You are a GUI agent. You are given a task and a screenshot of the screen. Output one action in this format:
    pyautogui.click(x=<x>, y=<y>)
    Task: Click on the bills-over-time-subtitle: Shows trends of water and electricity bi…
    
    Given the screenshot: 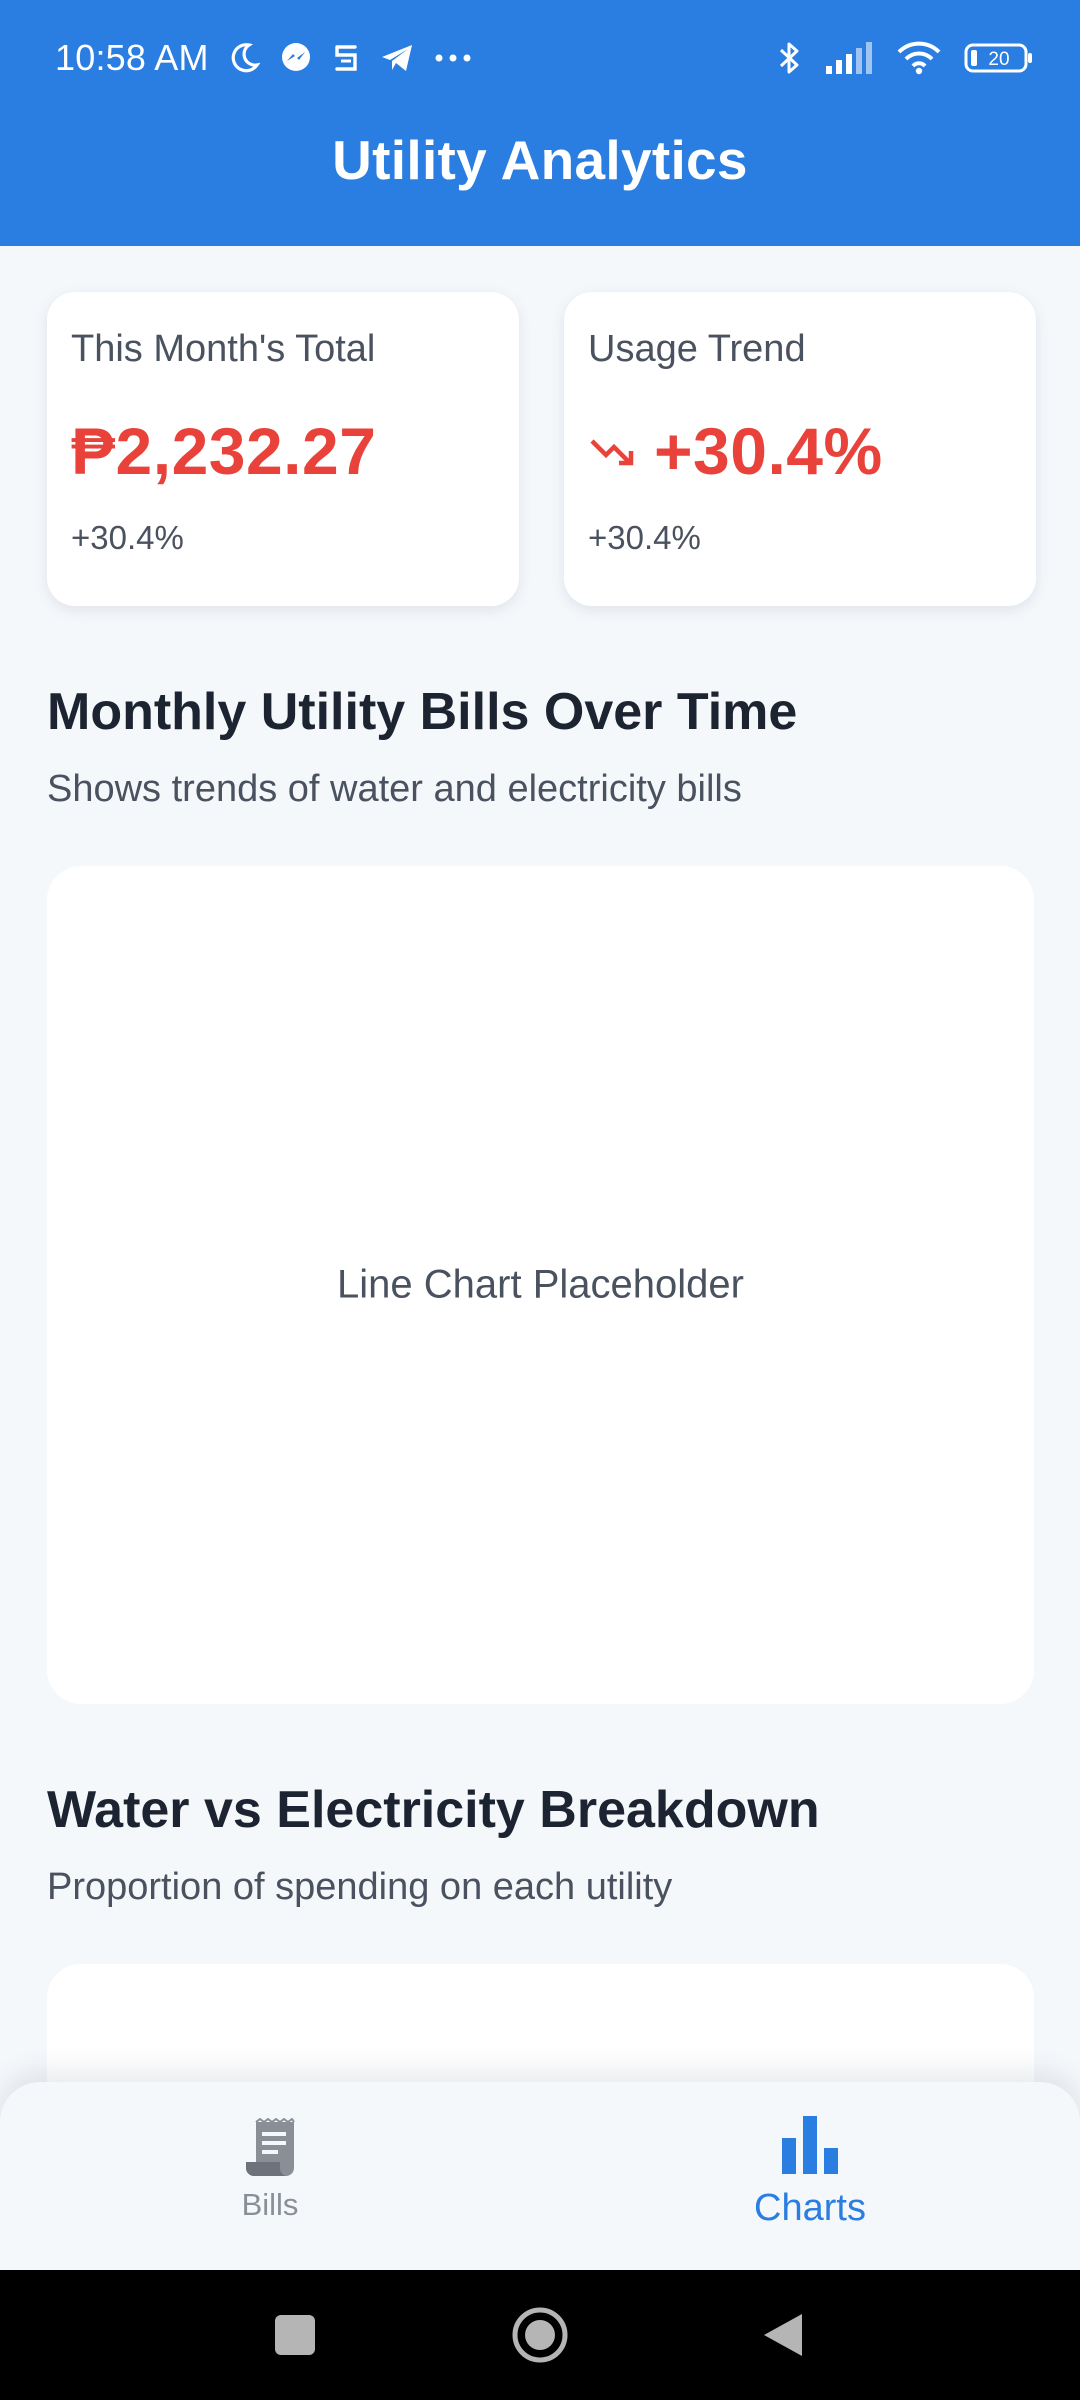 What is the action you would take?
    pyautogui.click(x=394, y=789)
    